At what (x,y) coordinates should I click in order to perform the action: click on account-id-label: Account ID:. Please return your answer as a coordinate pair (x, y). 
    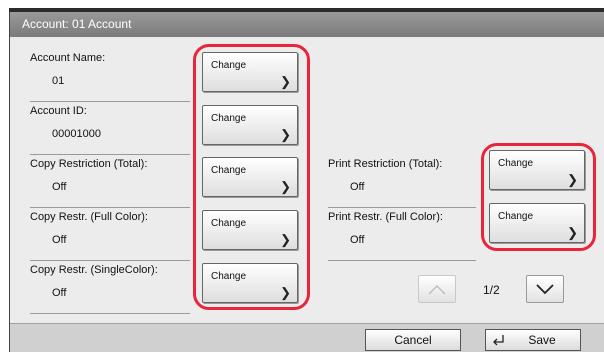
    Looking at the image, I should click on (58, 111).